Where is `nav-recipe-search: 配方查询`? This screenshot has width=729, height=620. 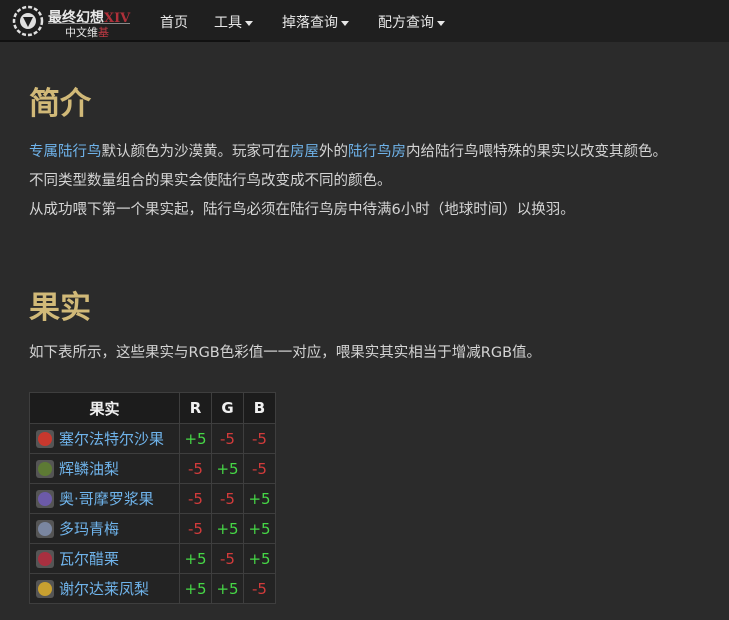
nav-recipe-search: 配方查询 is located at coordinates (411, 22).